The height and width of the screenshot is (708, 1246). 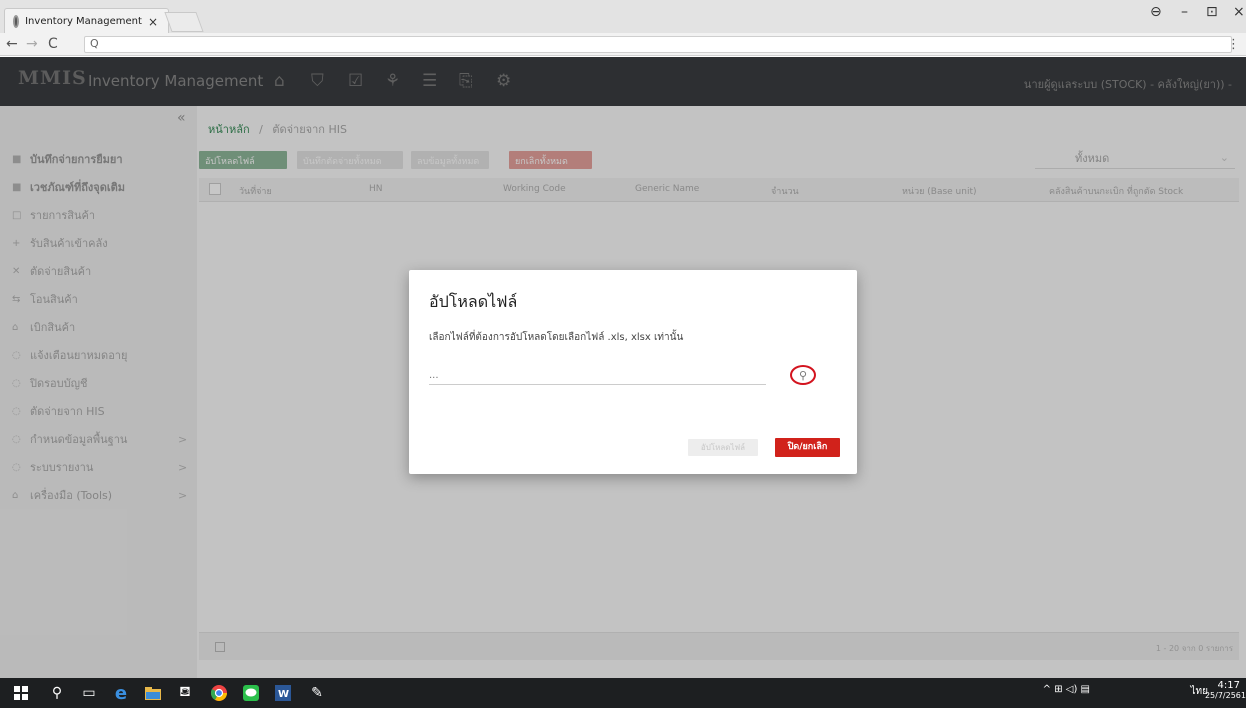 I want to click on browser-tab: Inventory Management ×, so click(x=86, y=21).